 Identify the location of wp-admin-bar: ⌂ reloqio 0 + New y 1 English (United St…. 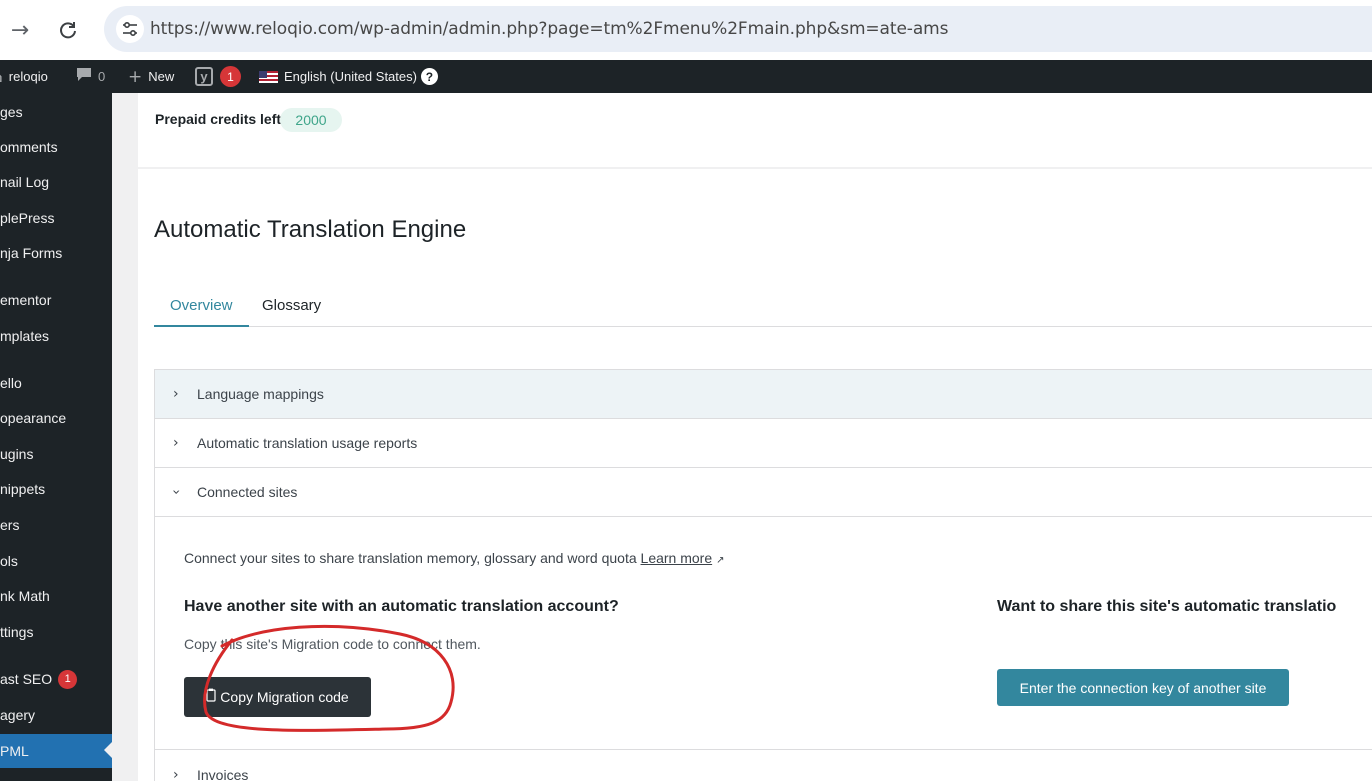
(686, 76).